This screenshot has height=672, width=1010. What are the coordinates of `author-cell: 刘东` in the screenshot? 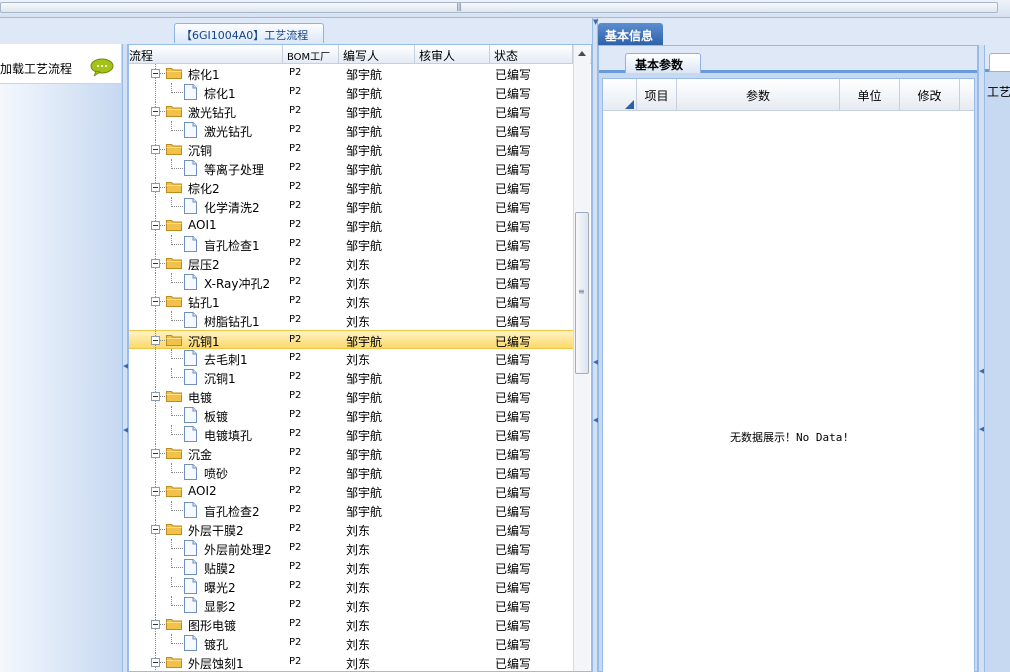 It's located at (358, 265).